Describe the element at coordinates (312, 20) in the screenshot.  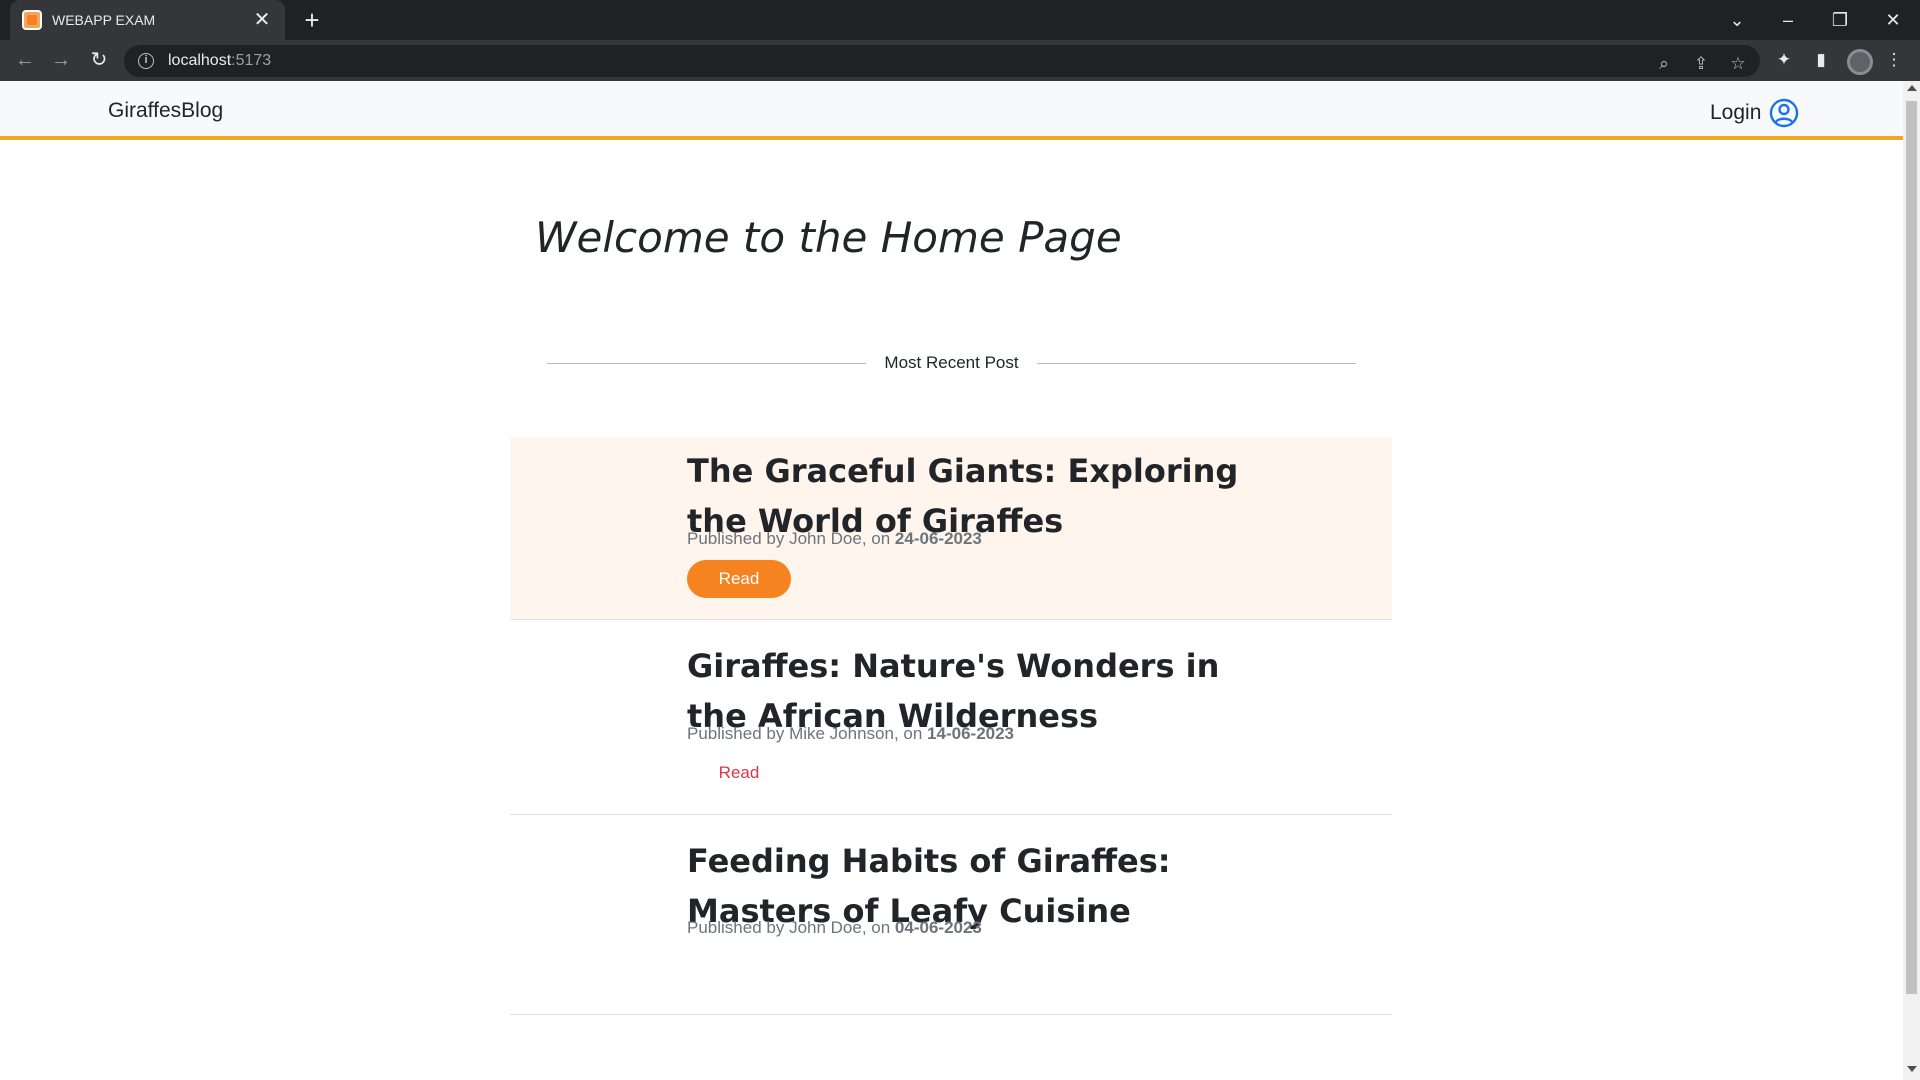
I see `new-tab-icon: +` at that location.